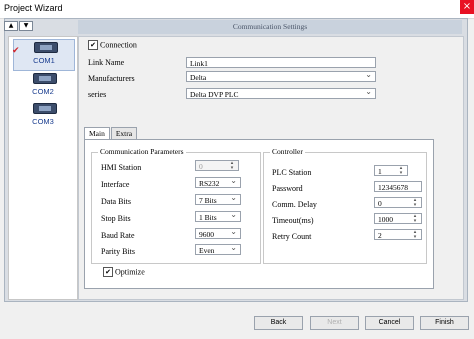 This screenshot has height=339, width=474. I want to click on password-input: 12345678, so click(398, 186).